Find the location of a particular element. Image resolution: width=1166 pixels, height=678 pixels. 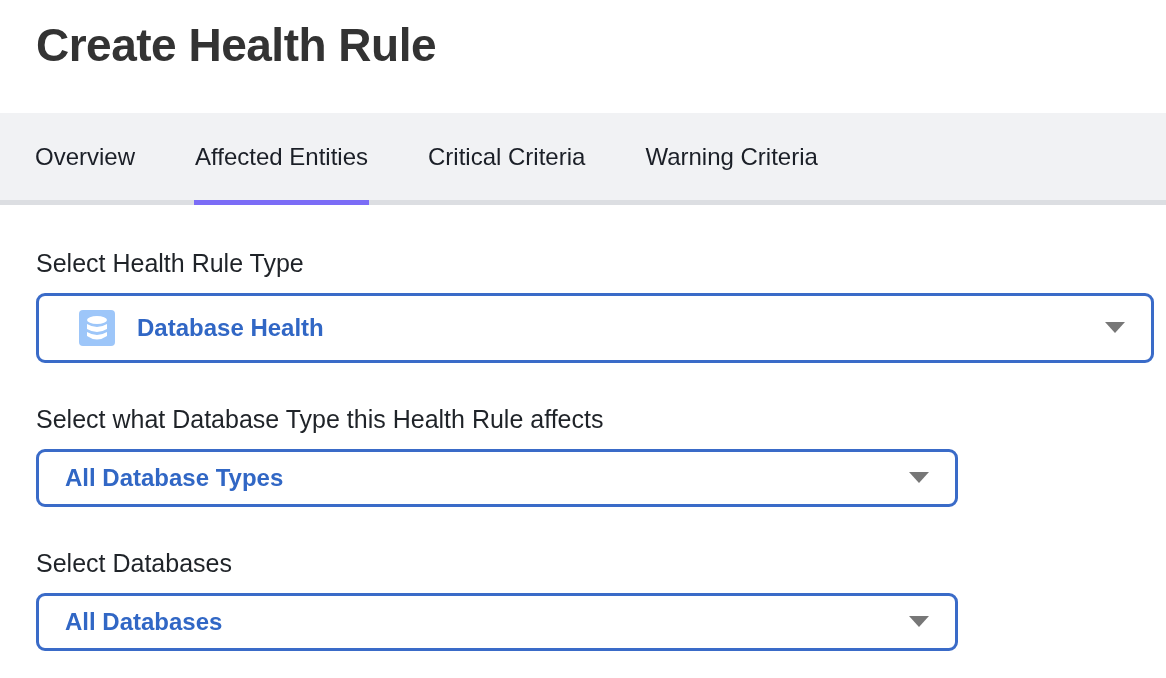

page-title: Create Health Rule is located at coordinates (236, 45).